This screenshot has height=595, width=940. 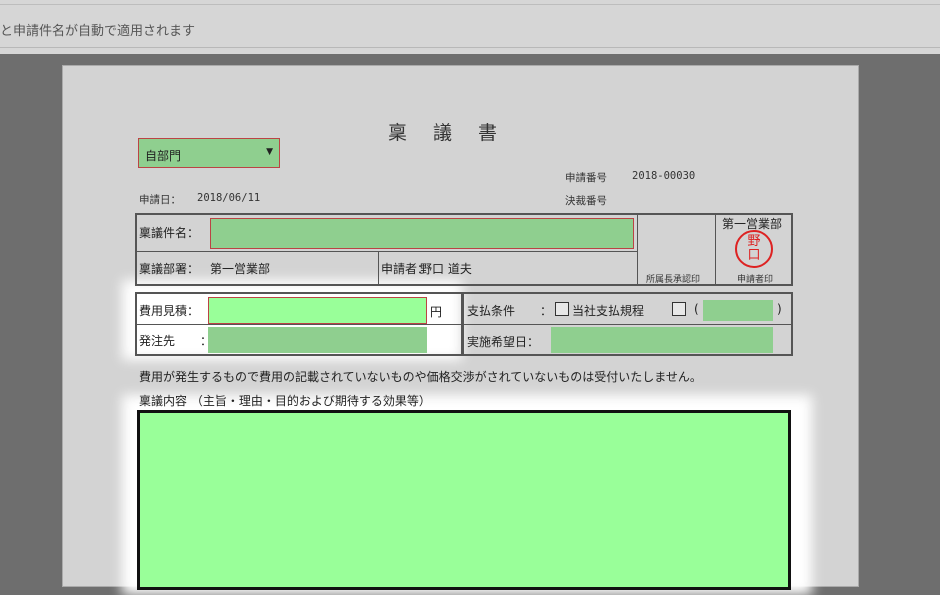 What do you see at coordinates (754, 255) in the screenshot?
I see `seal-char-bottom: 口` at bounding box center [754, 255].